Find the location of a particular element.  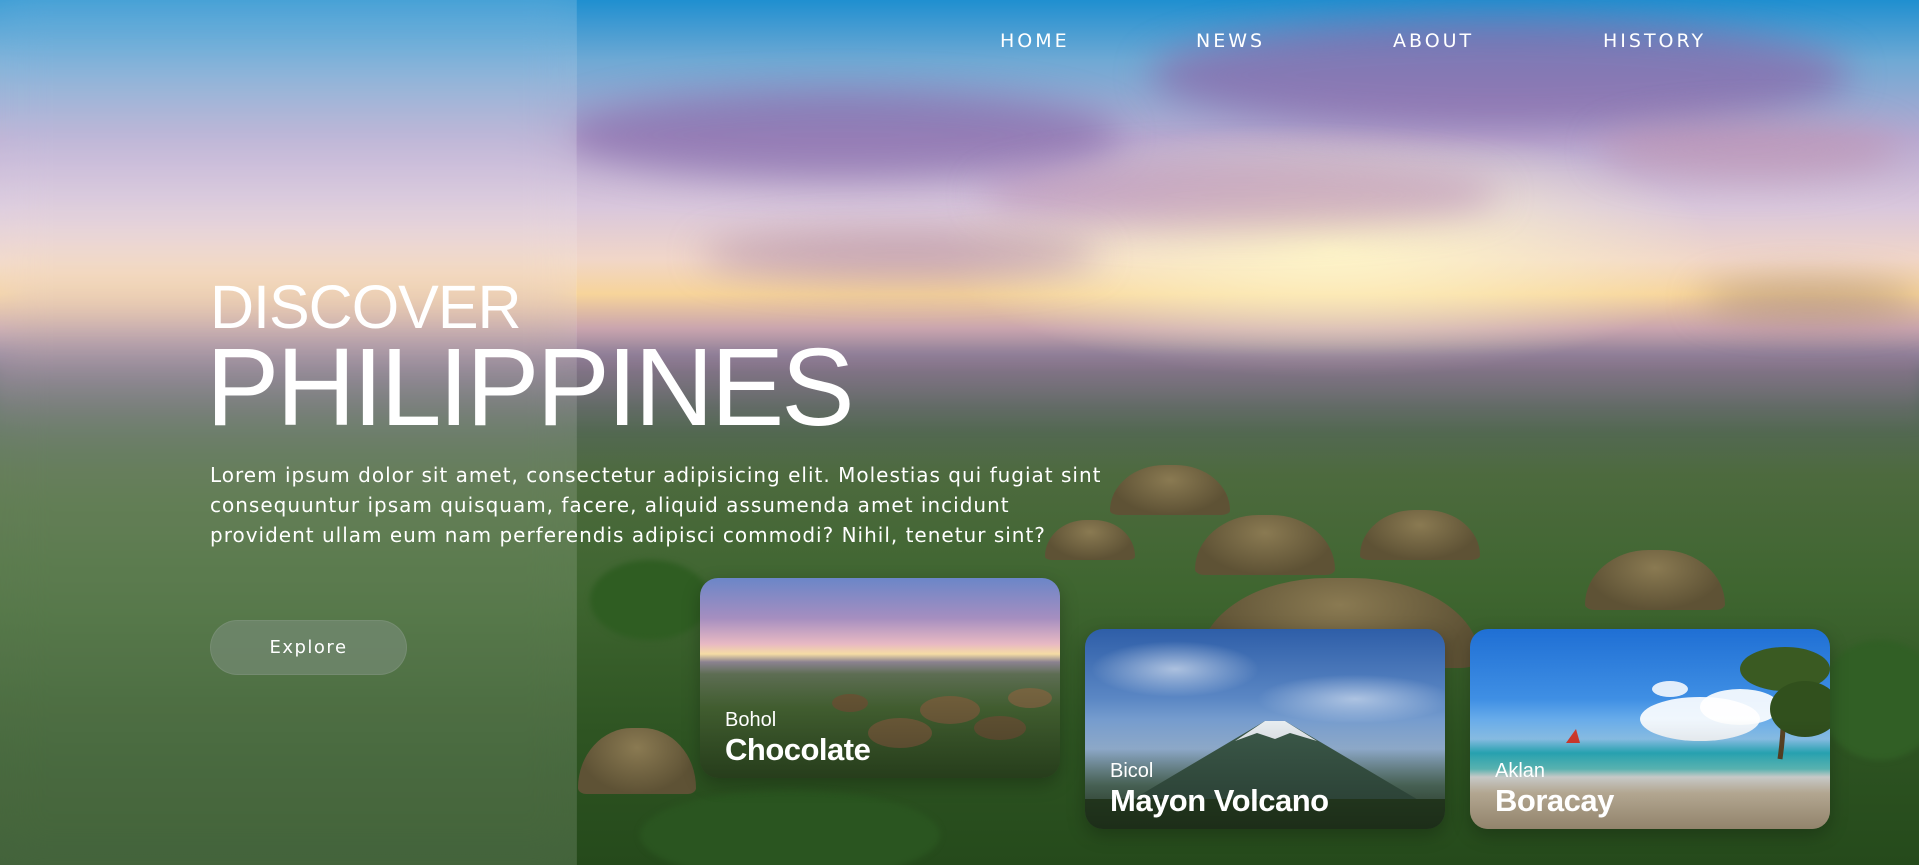

hero-title: PHILIPPINES is located at coordinates (530, 387).